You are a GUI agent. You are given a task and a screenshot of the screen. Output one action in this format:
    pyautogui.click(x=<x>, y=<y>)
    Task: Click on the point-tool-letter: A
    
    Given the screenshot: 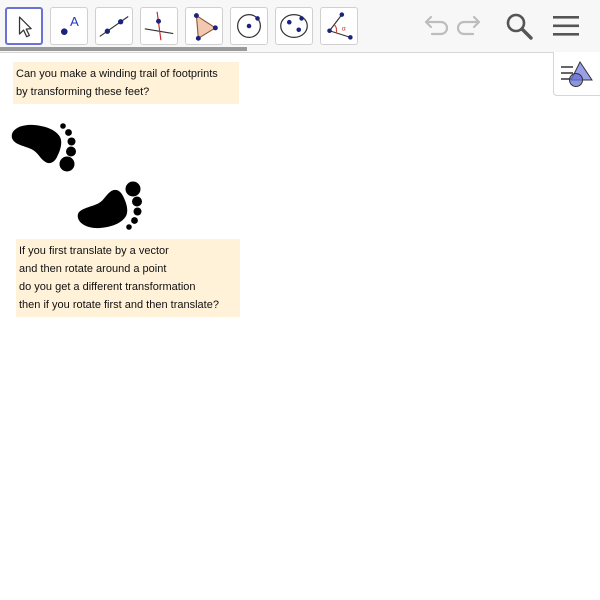 What is the action you would take?
    pyautogui.click(x=74, y=21)
    